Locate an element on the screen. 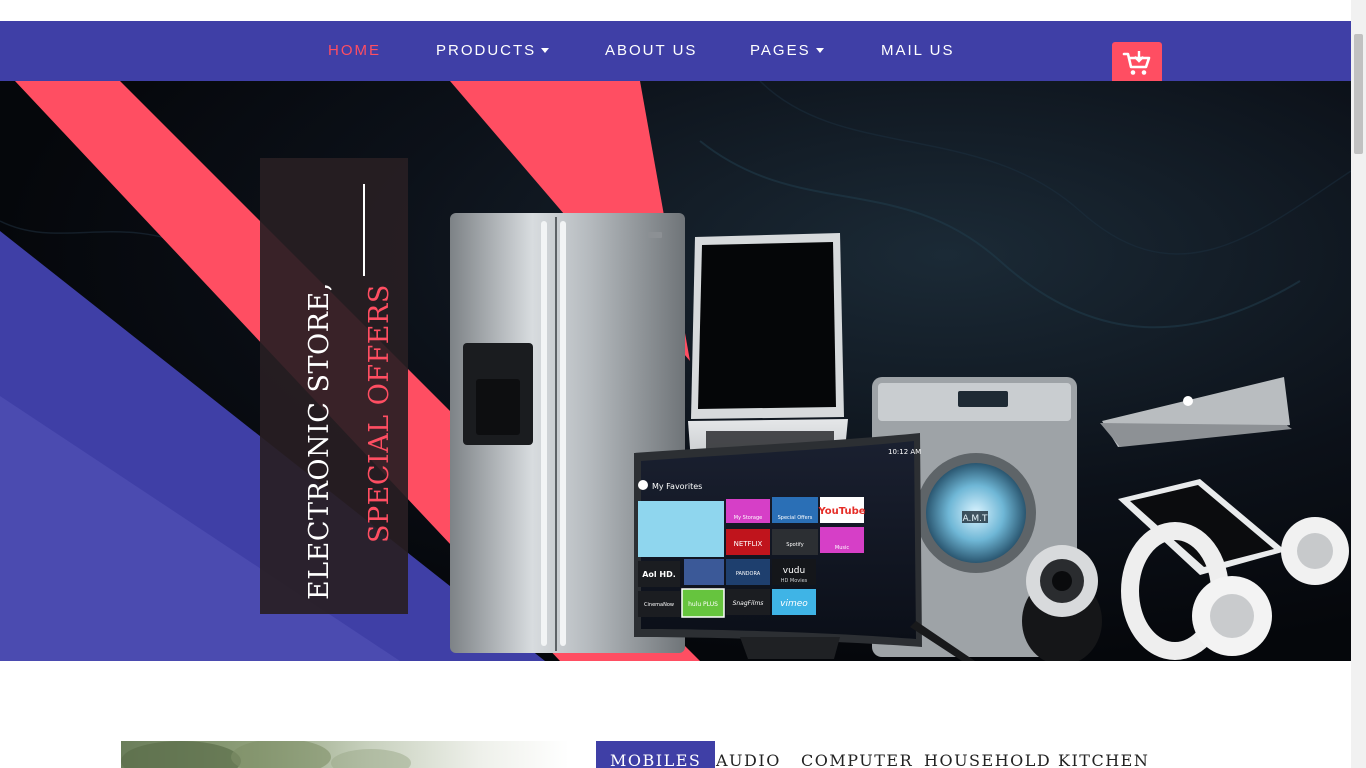  nav-mail-us: MAIL US is located at coordinates (917, 51).